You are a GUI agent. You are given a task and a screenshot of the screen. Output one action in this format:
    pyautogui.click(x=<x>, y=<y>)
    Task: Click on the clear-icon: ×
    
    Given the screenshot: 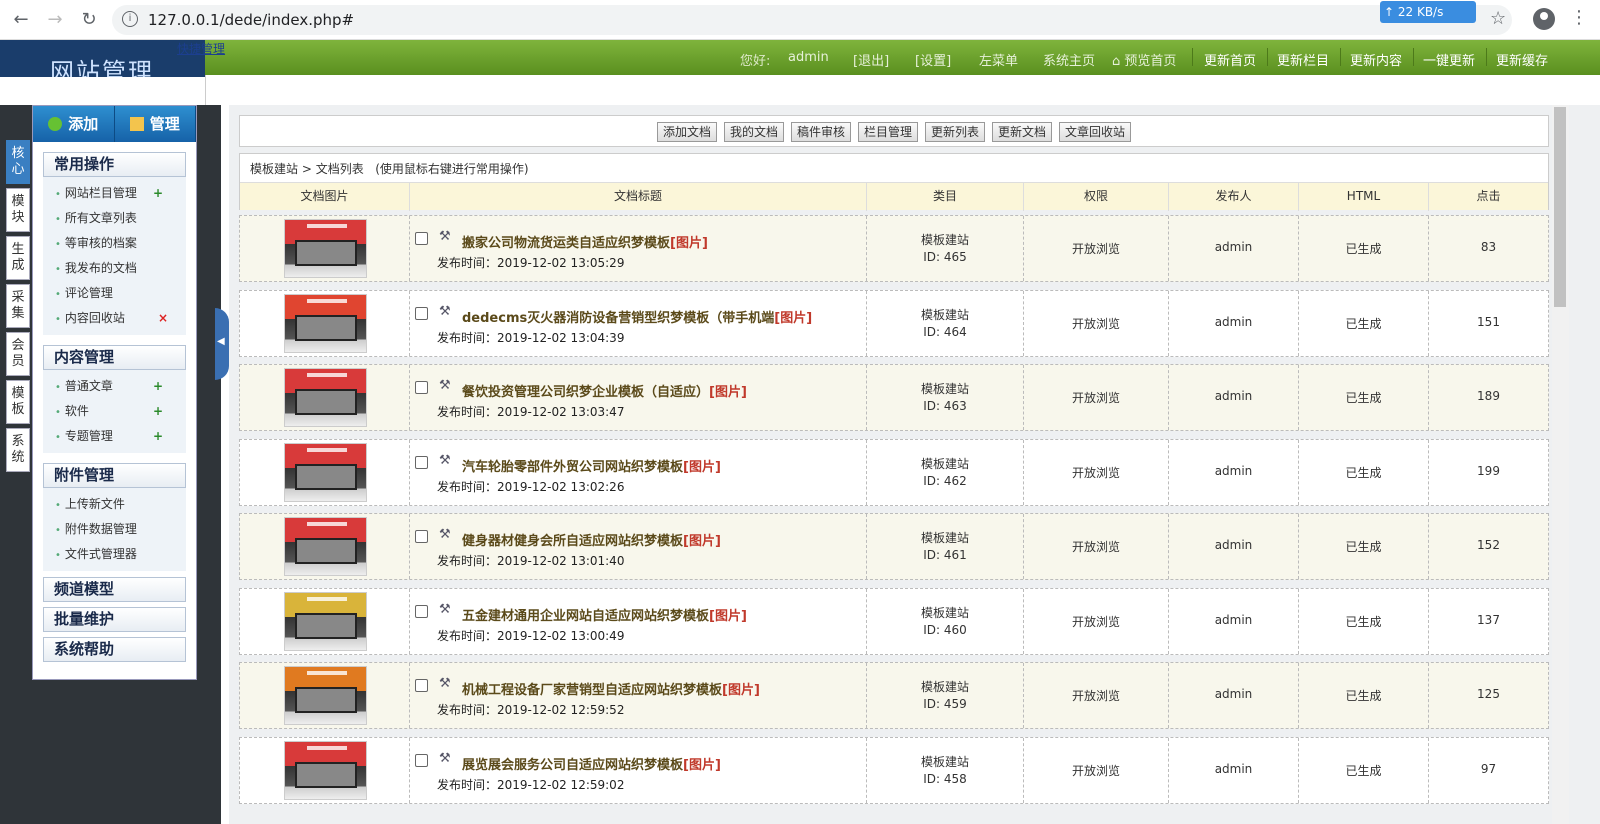 What is the action you would take?
    pyautogui.click(x=163, y=318)
    